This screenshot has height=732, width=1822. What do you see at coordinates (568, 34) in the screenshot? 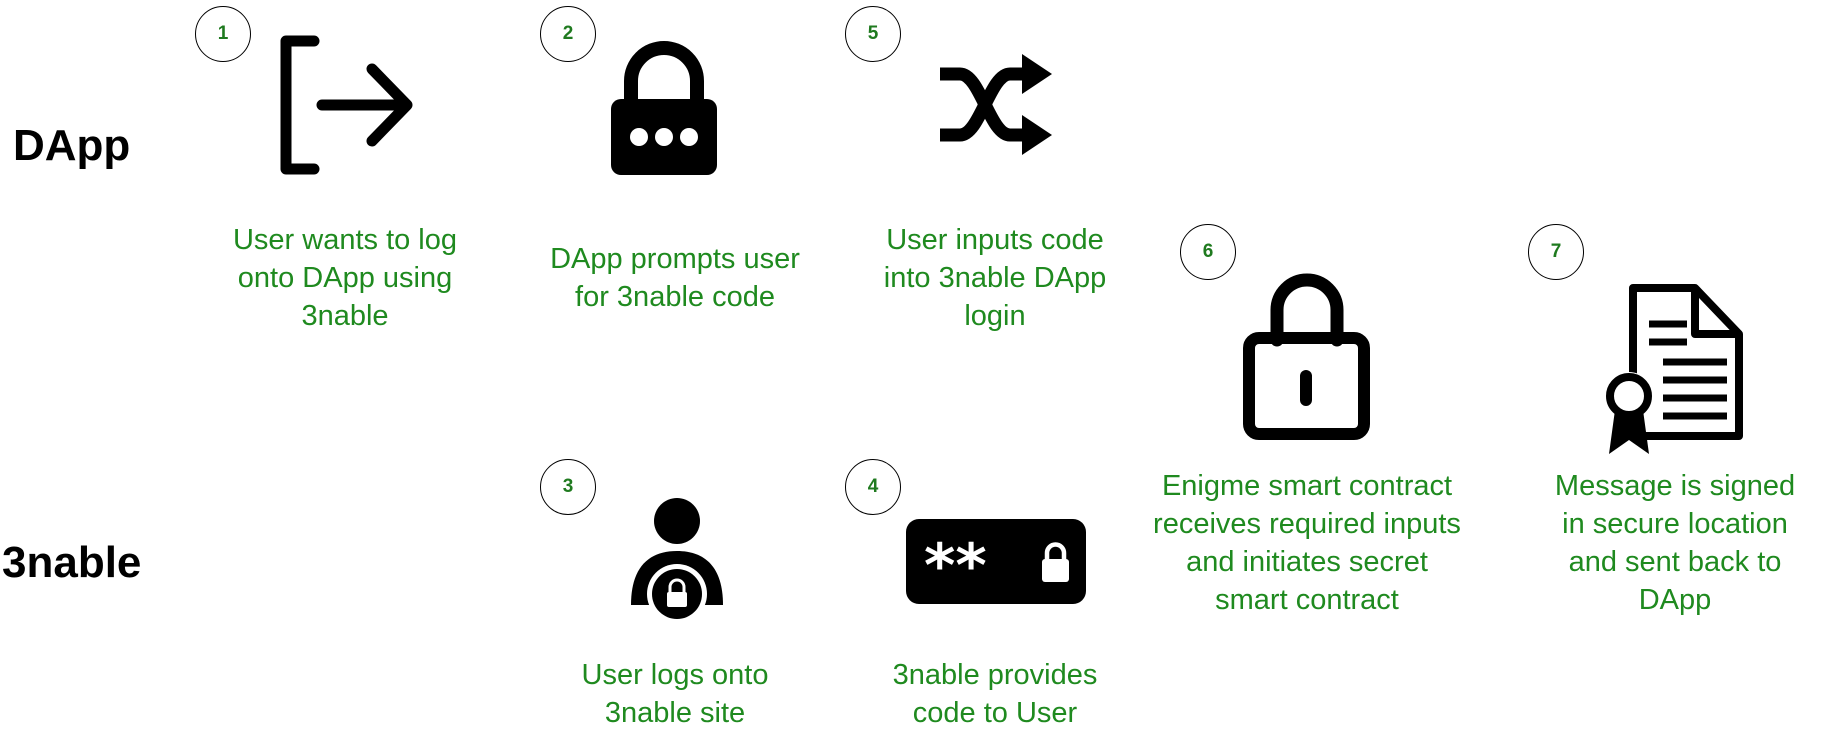
I see `step-2-badge: 2` at bounding box center [568, 34].